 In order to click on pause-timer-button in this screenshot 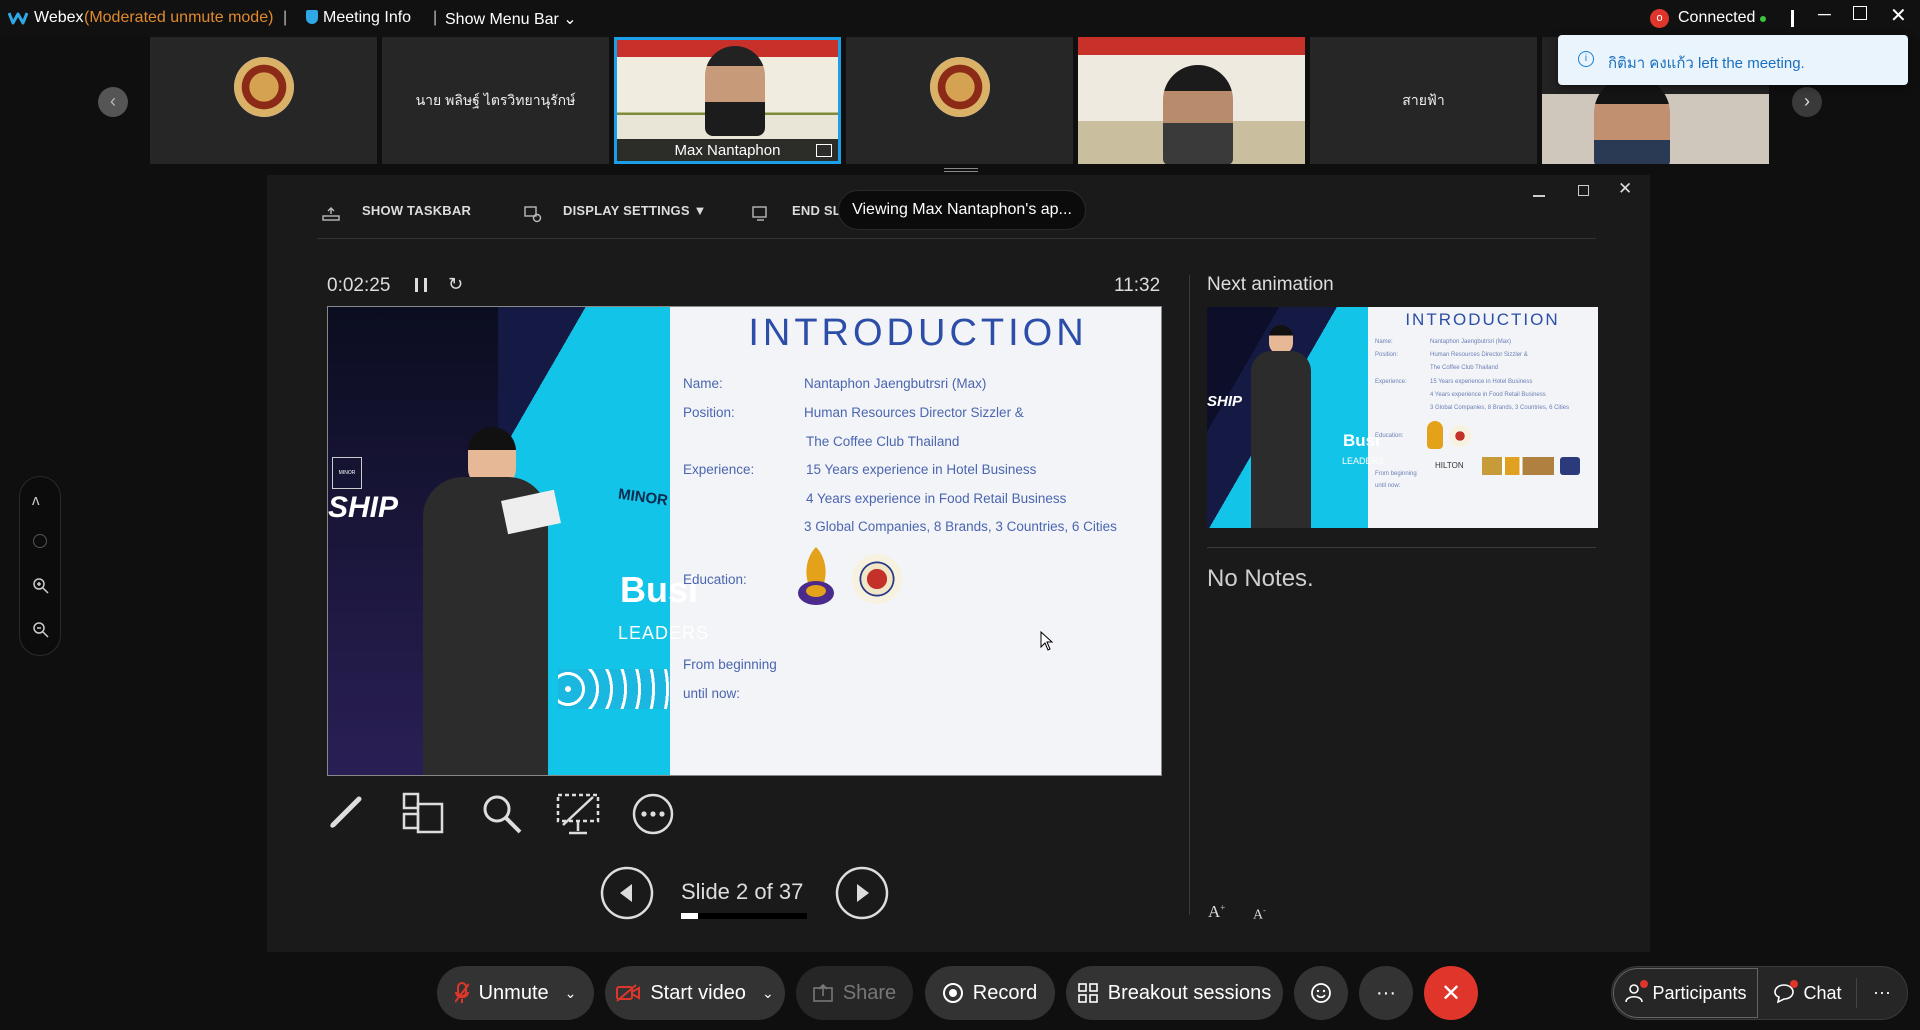, I will do `click(421, 285)`.